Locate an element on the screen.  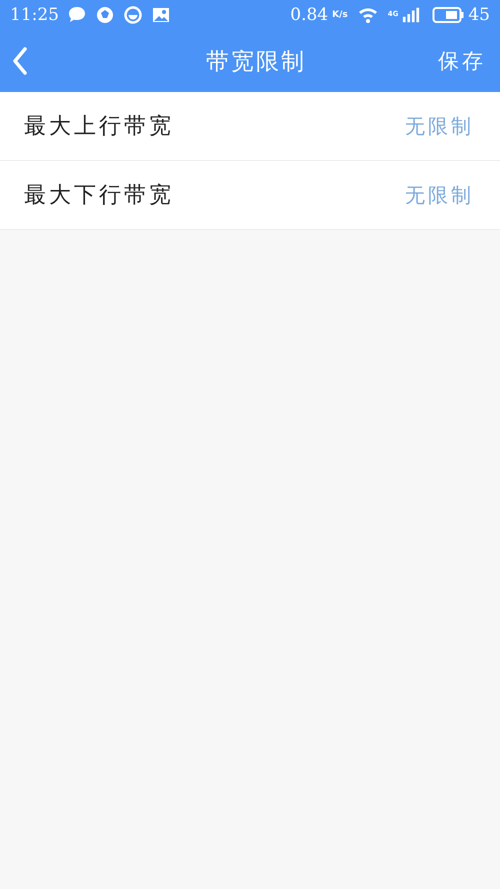
shutter-icon is located at coordinates (105, 15).